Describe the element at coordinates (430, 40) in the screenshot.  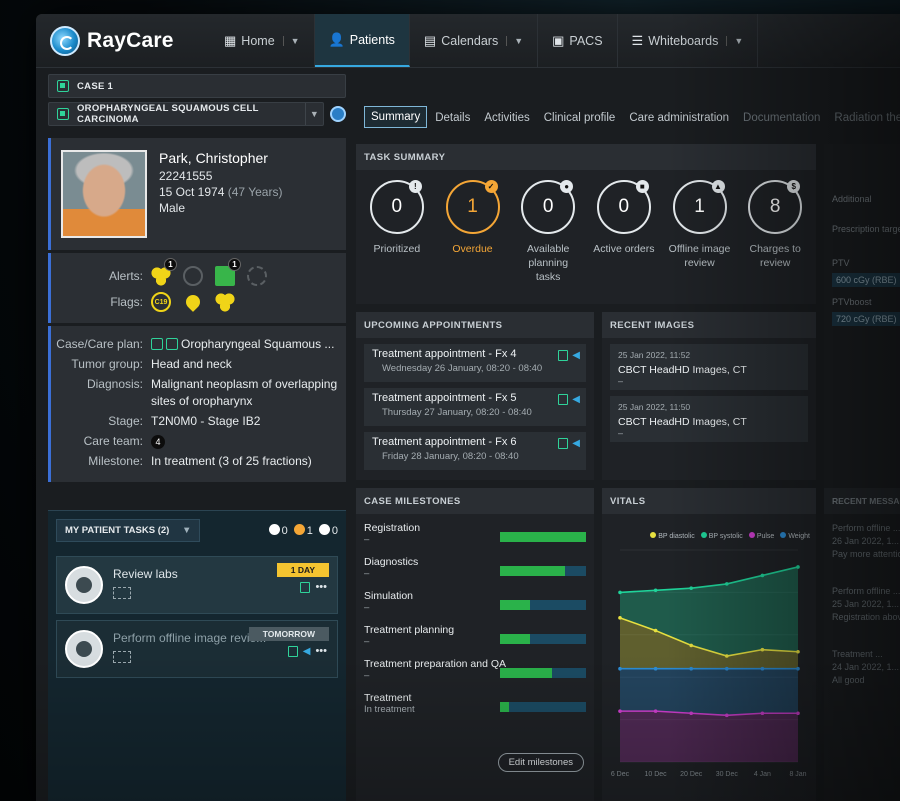
I see `calendar-icon: ▤` at that location.